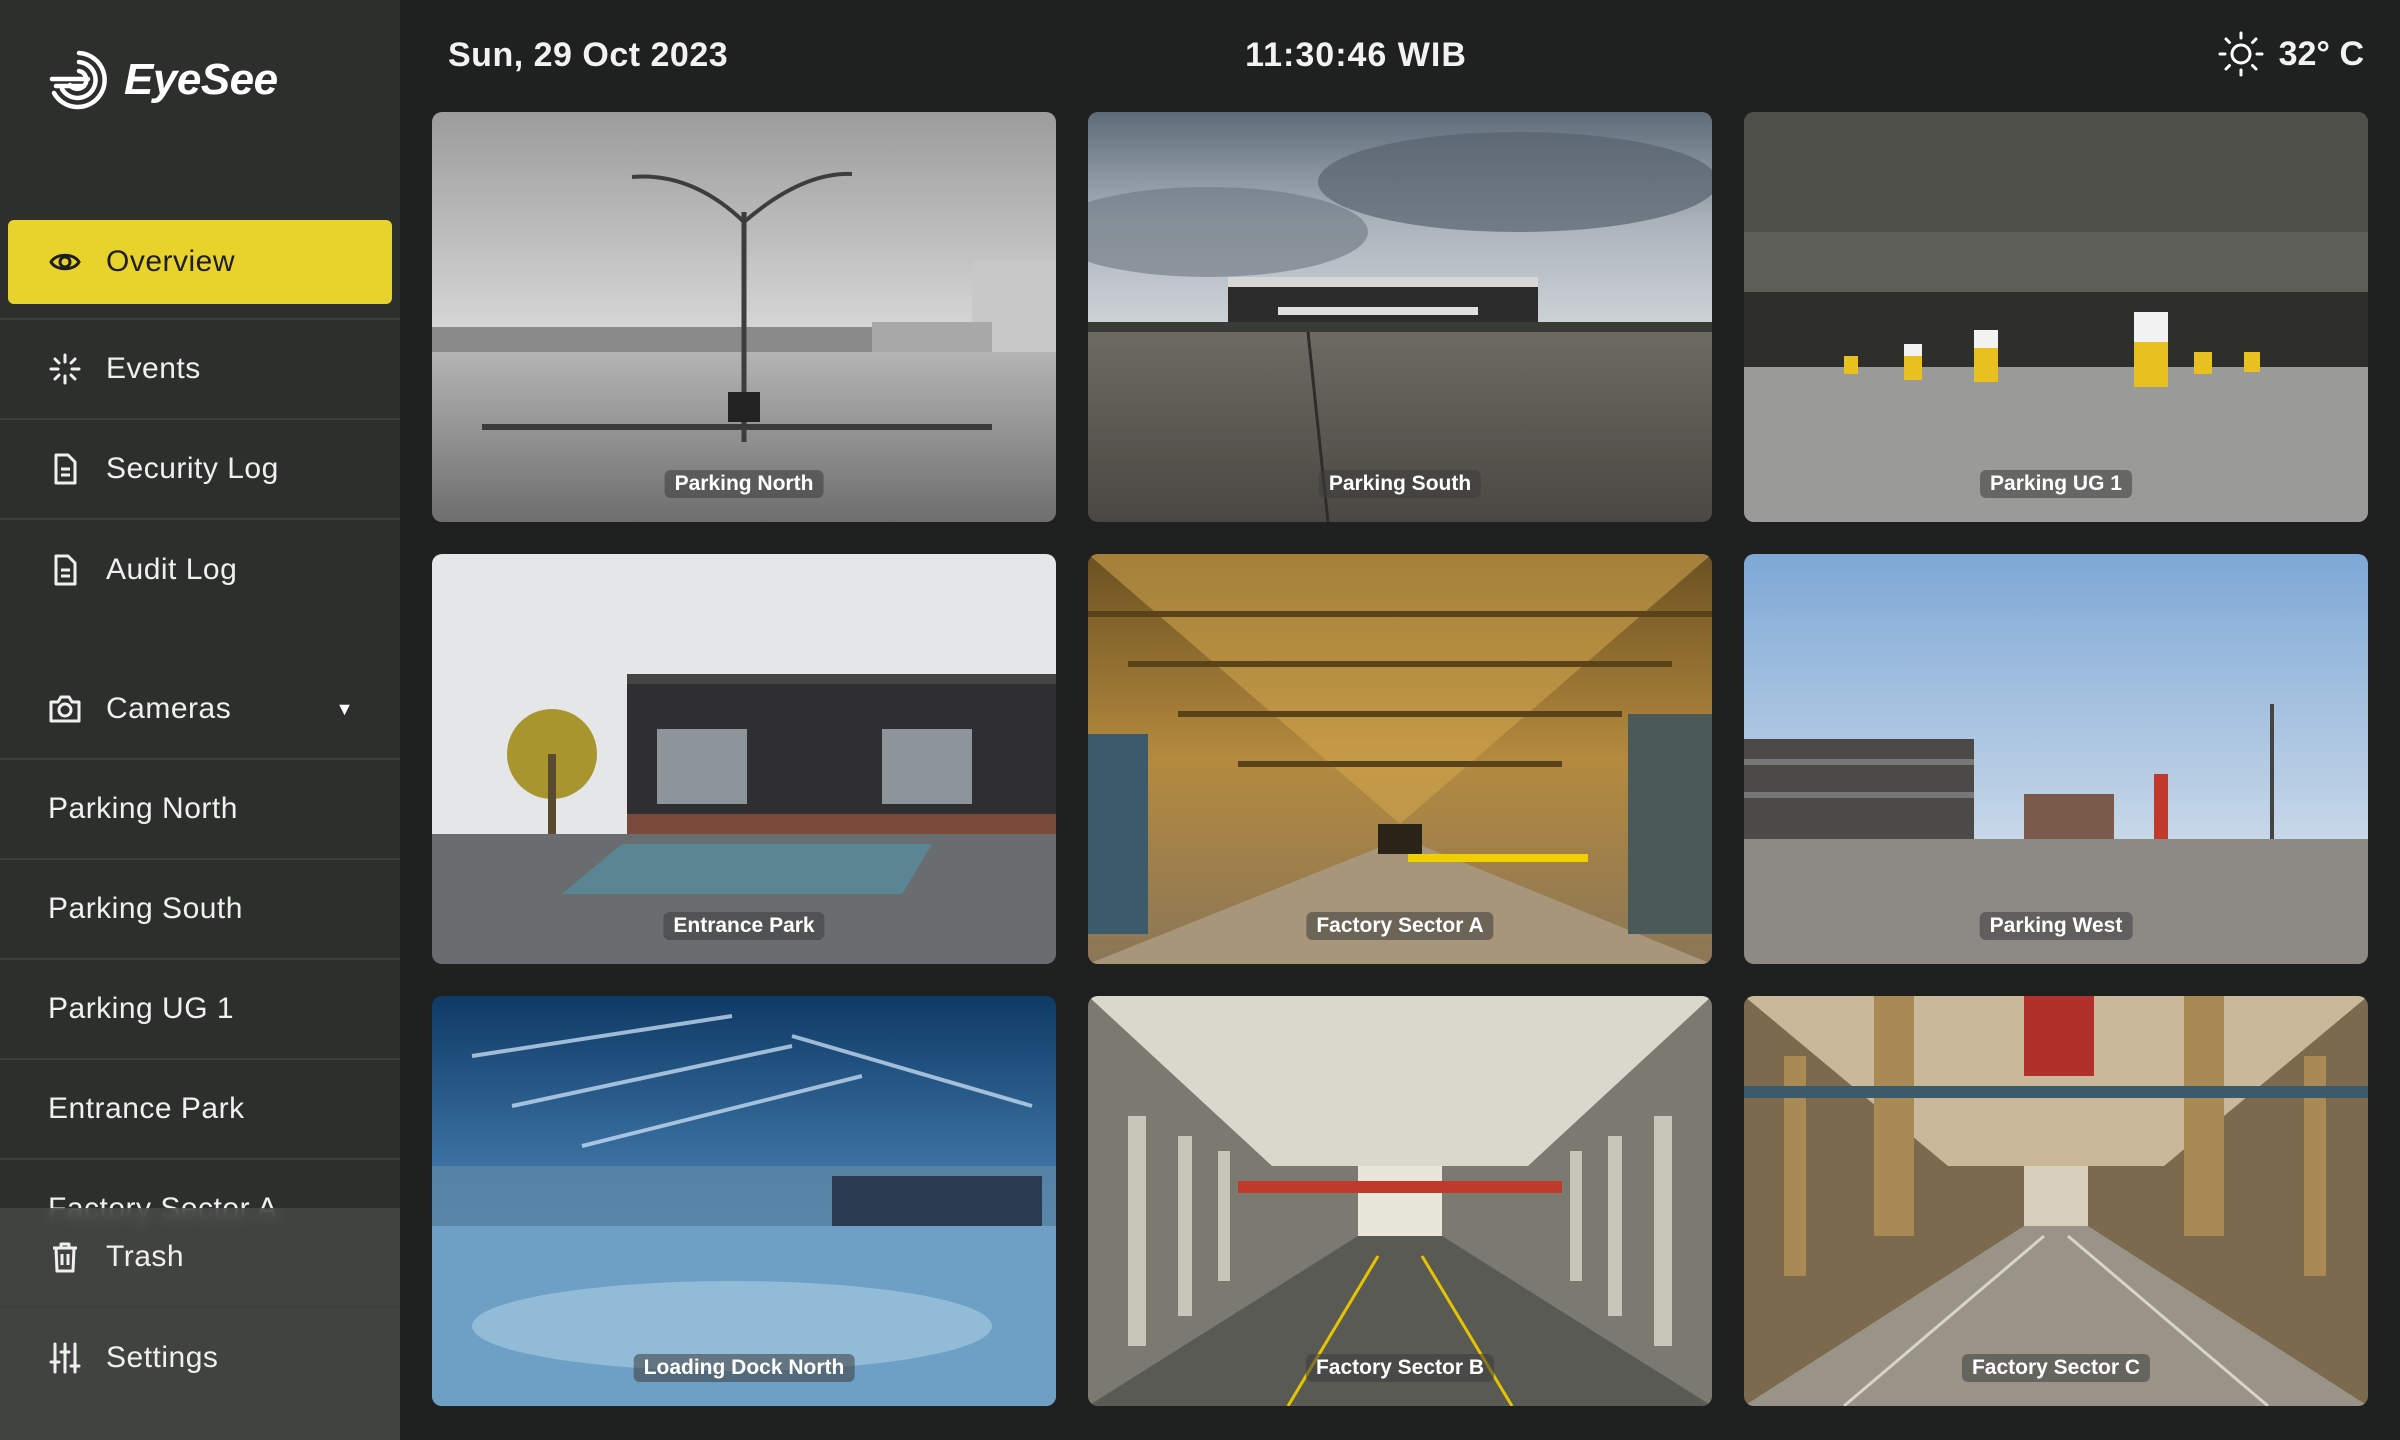  What do you see at coordinates (145, 1256) in the screenshot?
I see `nav-label-trash: Trash` at bounding box center [145, 1256].